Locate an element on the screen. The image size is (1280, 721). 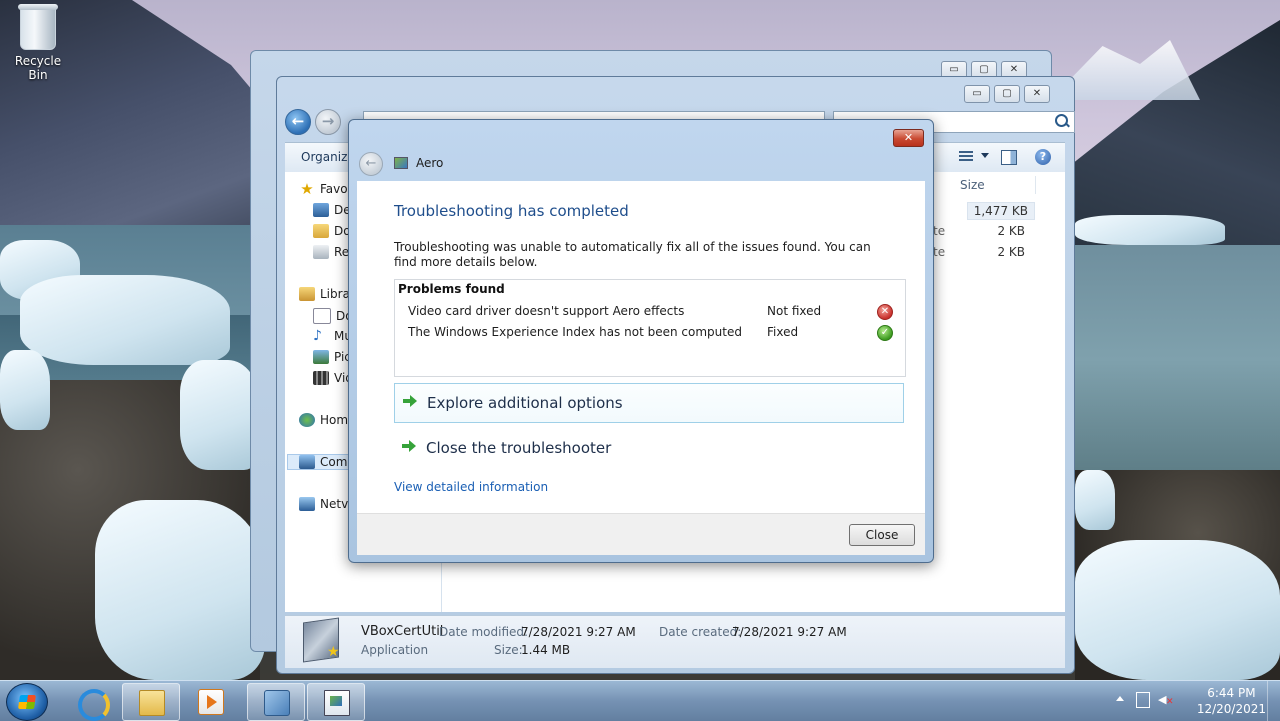
action-center-flag-icon is located at coordinates (1143, 700).